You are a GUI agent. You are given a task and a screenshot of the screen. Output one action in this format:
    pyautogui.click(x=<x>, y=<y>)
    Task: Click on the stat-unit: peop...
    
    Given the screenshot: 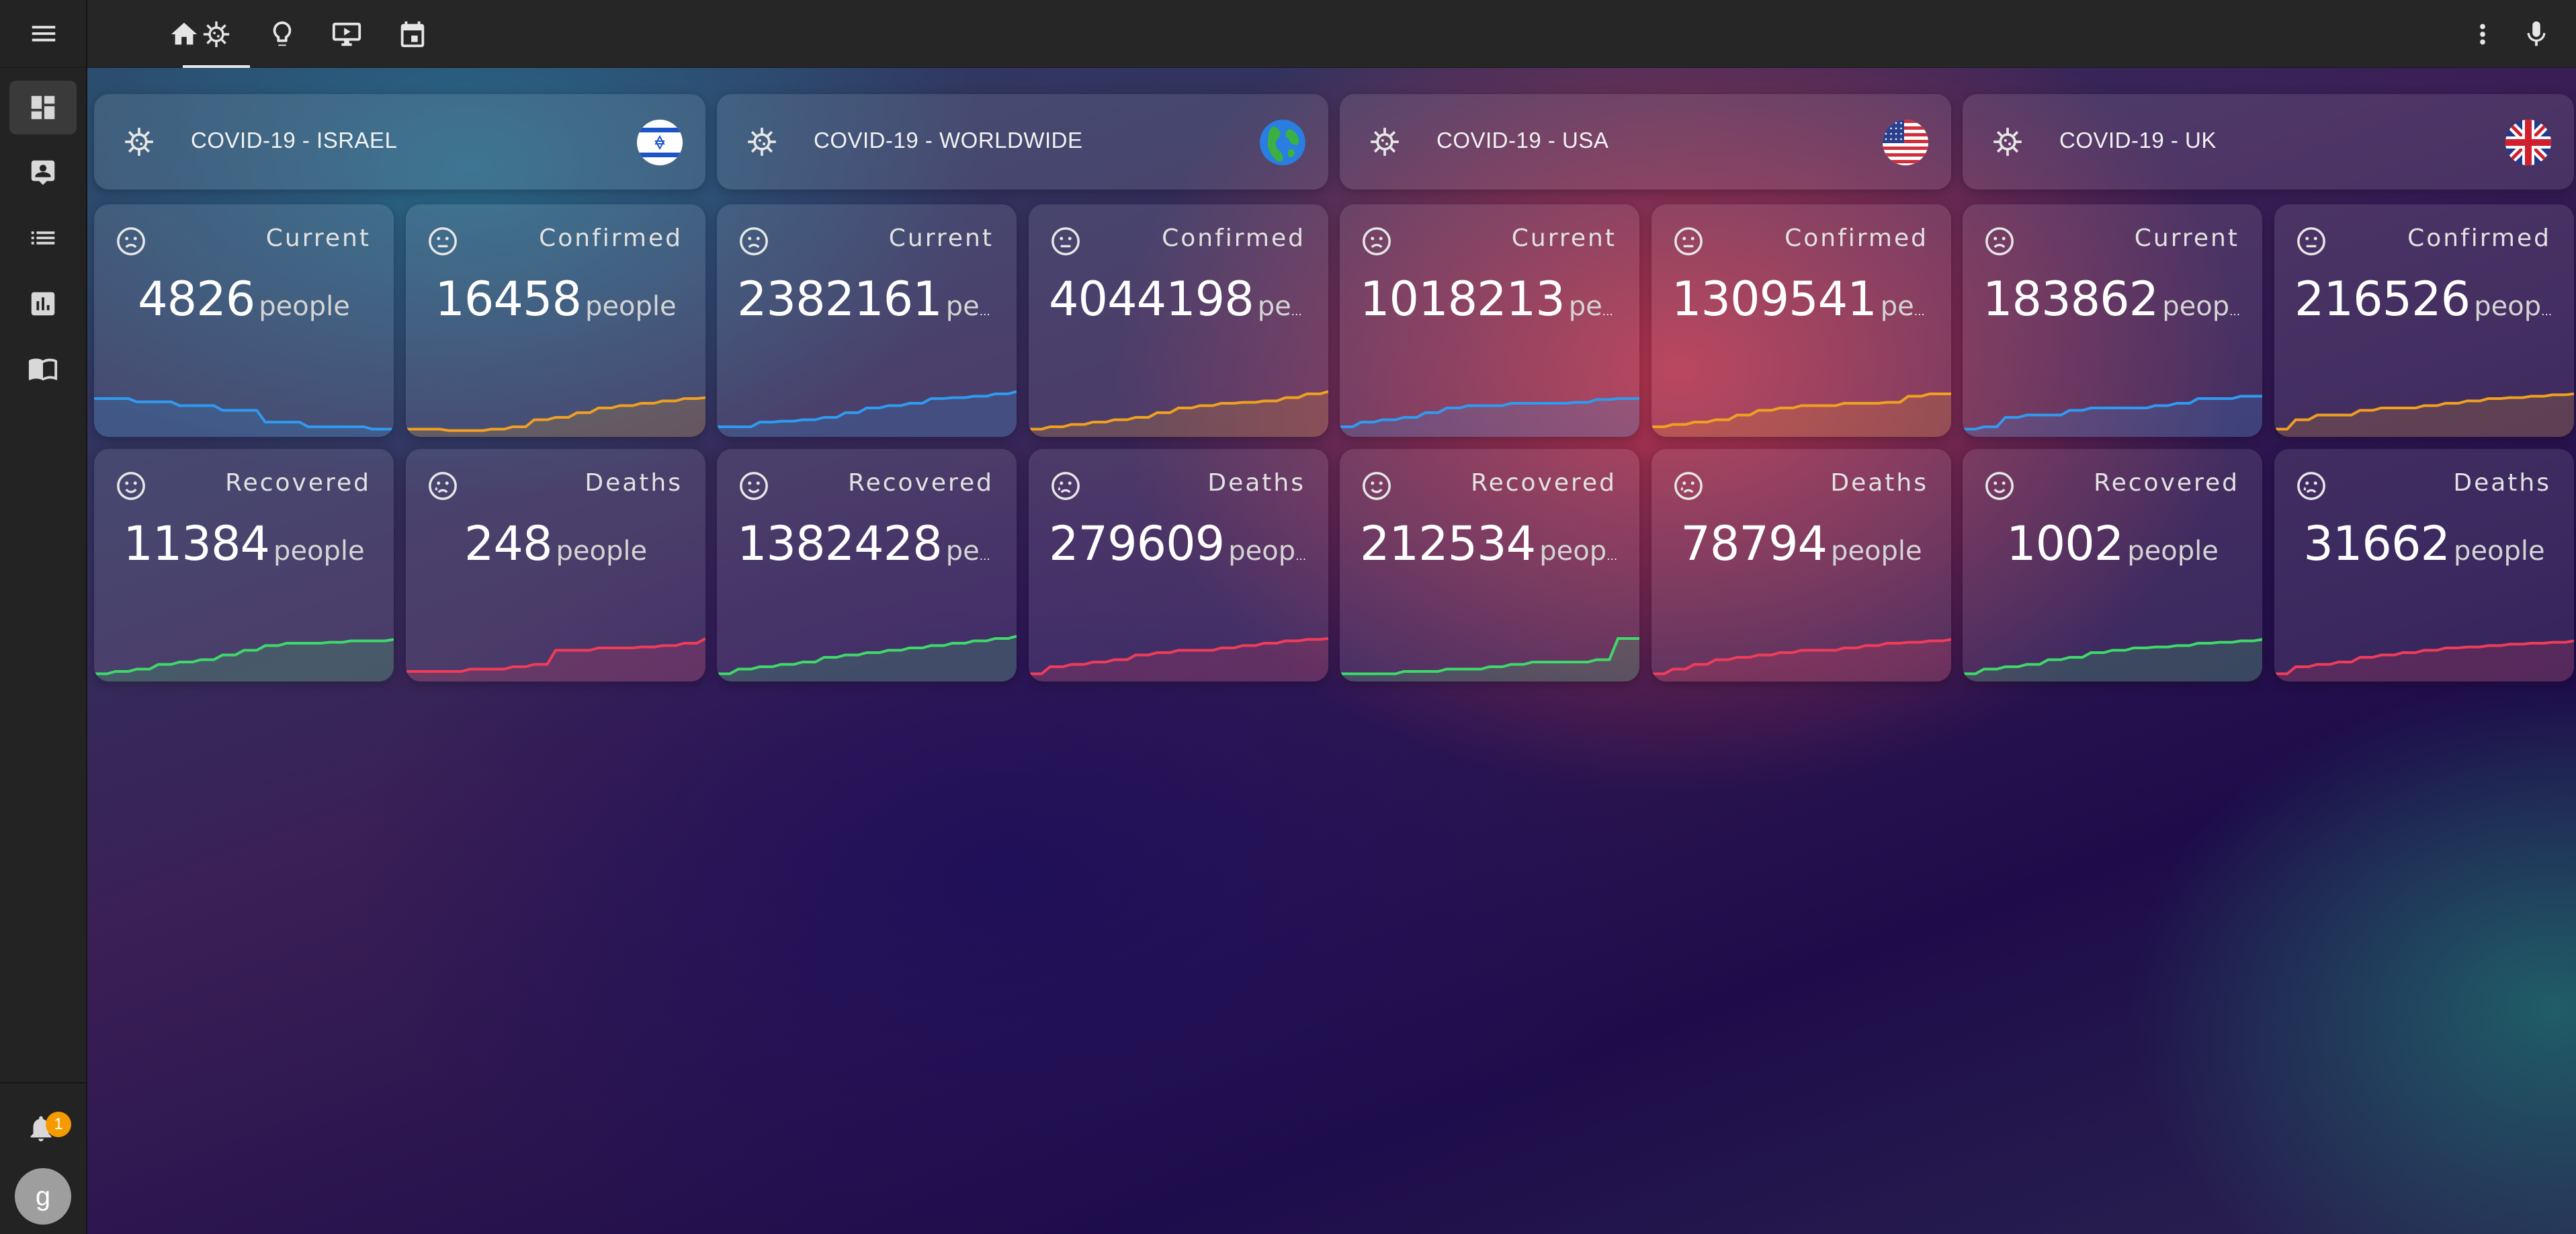 What is the action you would take?
    pyautogui.click(x=1275, y=551)
    